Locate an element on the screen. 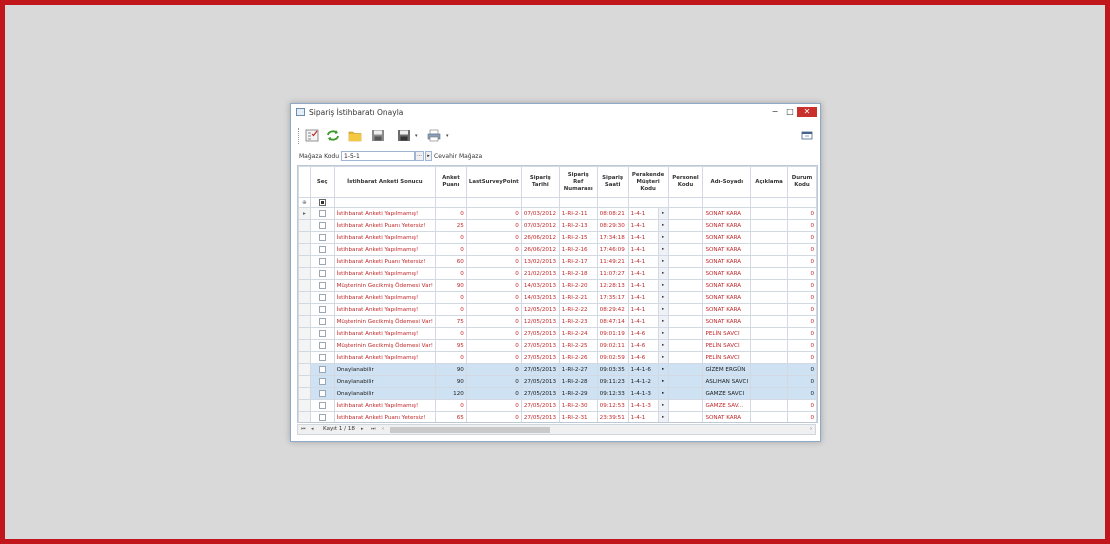  order-time-cell: 08:29:30 is located at coordinates (612, 225).